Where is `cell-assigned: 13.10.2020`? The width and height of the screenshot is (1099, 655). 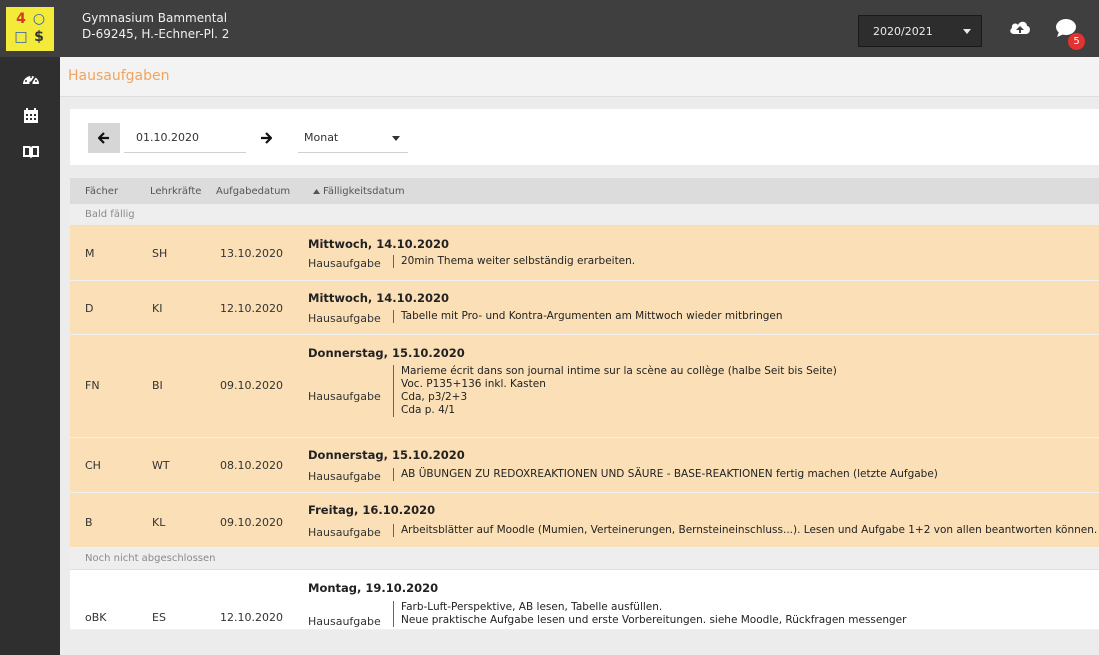 cell-assigned: 13.10.2020 is located at coordinates (251, 253).